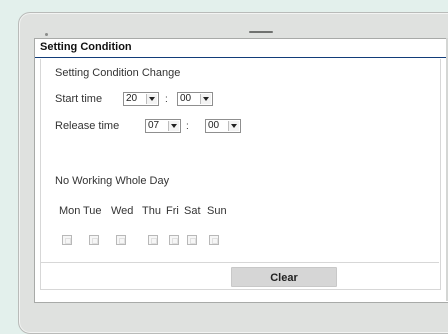  What do you see at coordinates (67, 240) in the screenshot?
I see `checkbox-mon` at bounding box center [67, 240].